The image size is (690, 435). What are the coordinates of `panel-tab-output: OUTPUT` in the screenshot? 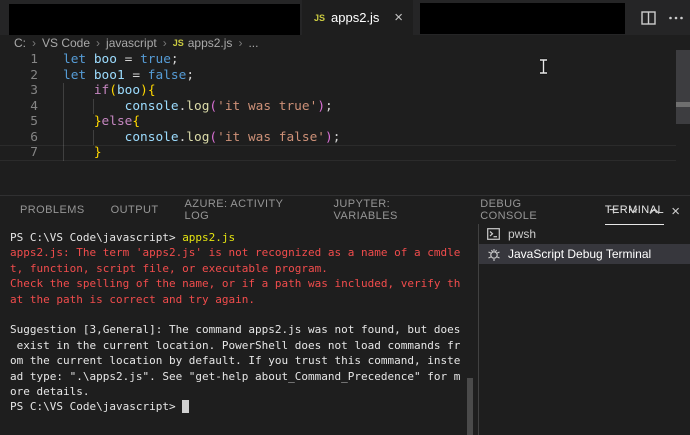 It's located at (135, 211).